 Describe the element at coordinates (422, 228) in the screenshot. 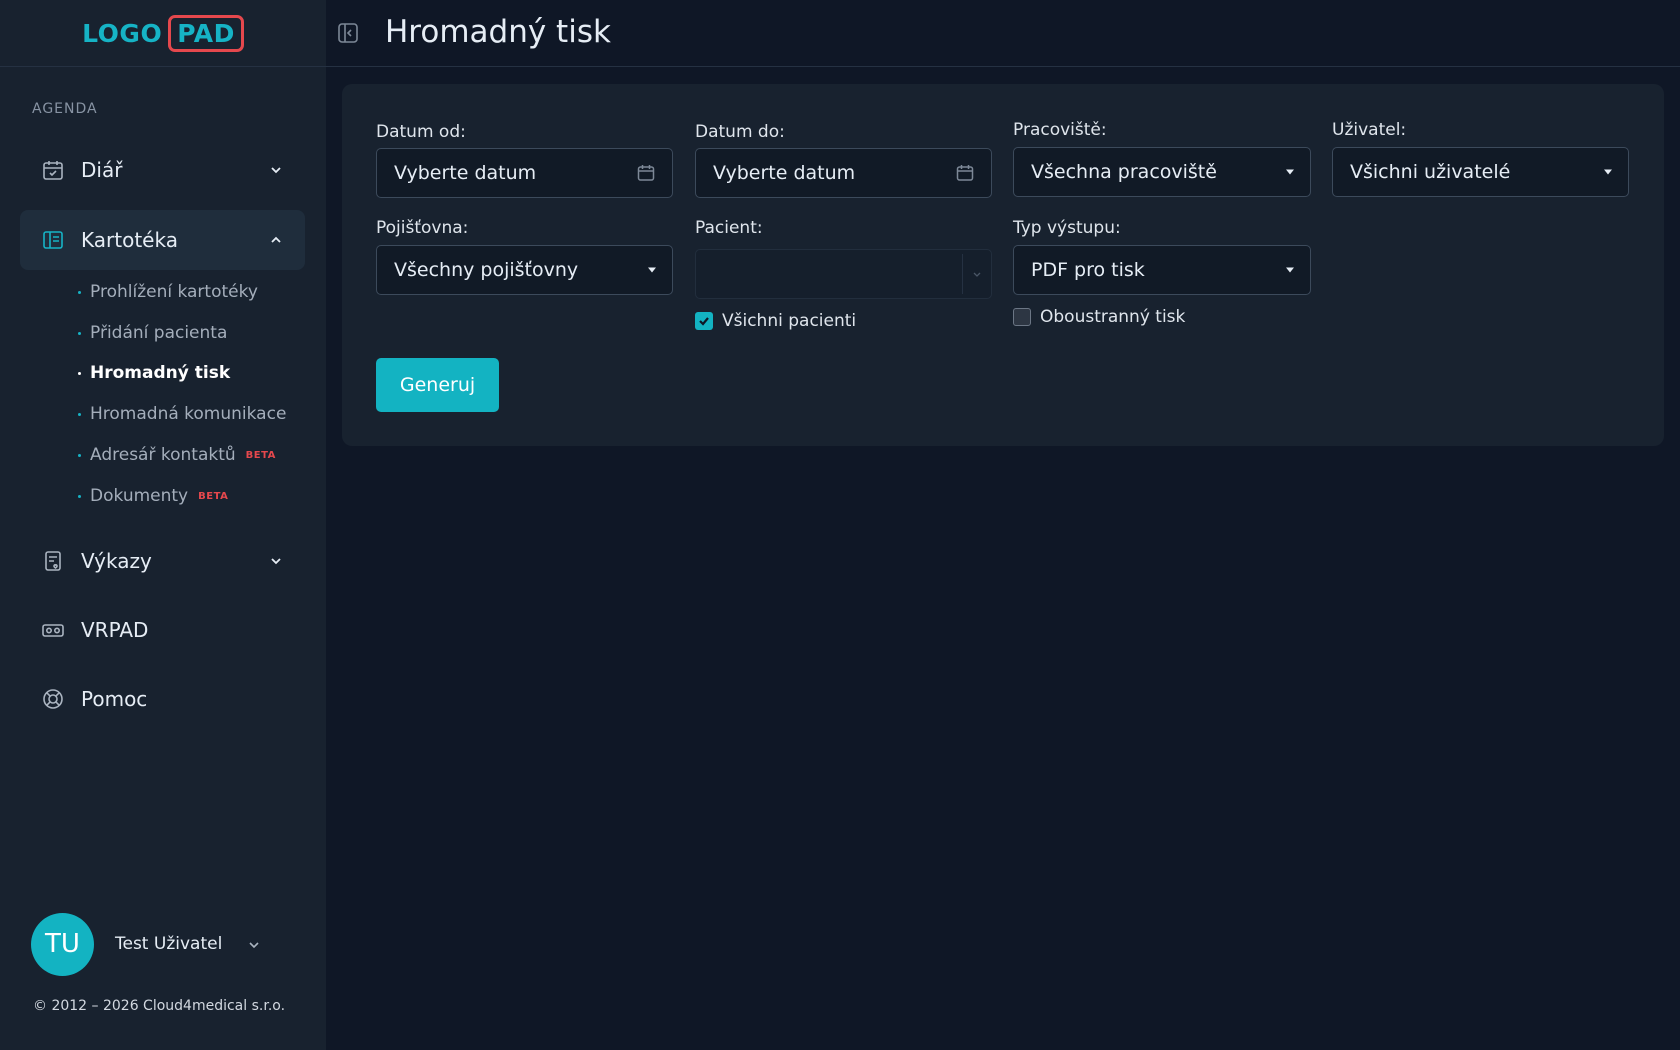

I see `insurance-label: Pojišťovna:` at that location.